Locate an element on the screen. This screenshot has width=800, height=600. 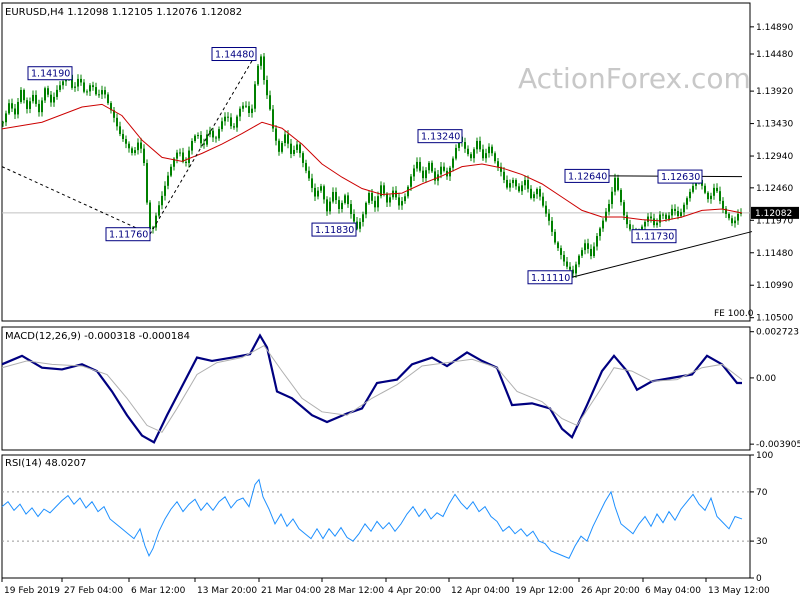
price-annotation-label: 1.12630 is located at coordinates (680, 177).